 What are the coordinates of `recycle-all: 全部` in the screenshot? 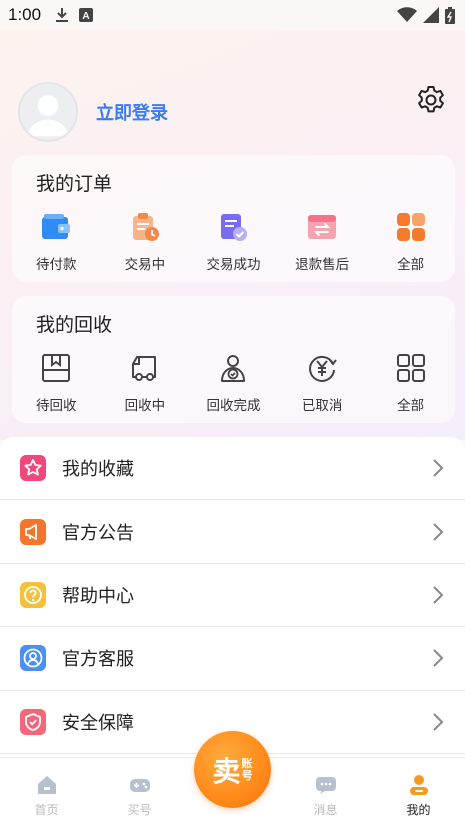 It's located at (410, 383).